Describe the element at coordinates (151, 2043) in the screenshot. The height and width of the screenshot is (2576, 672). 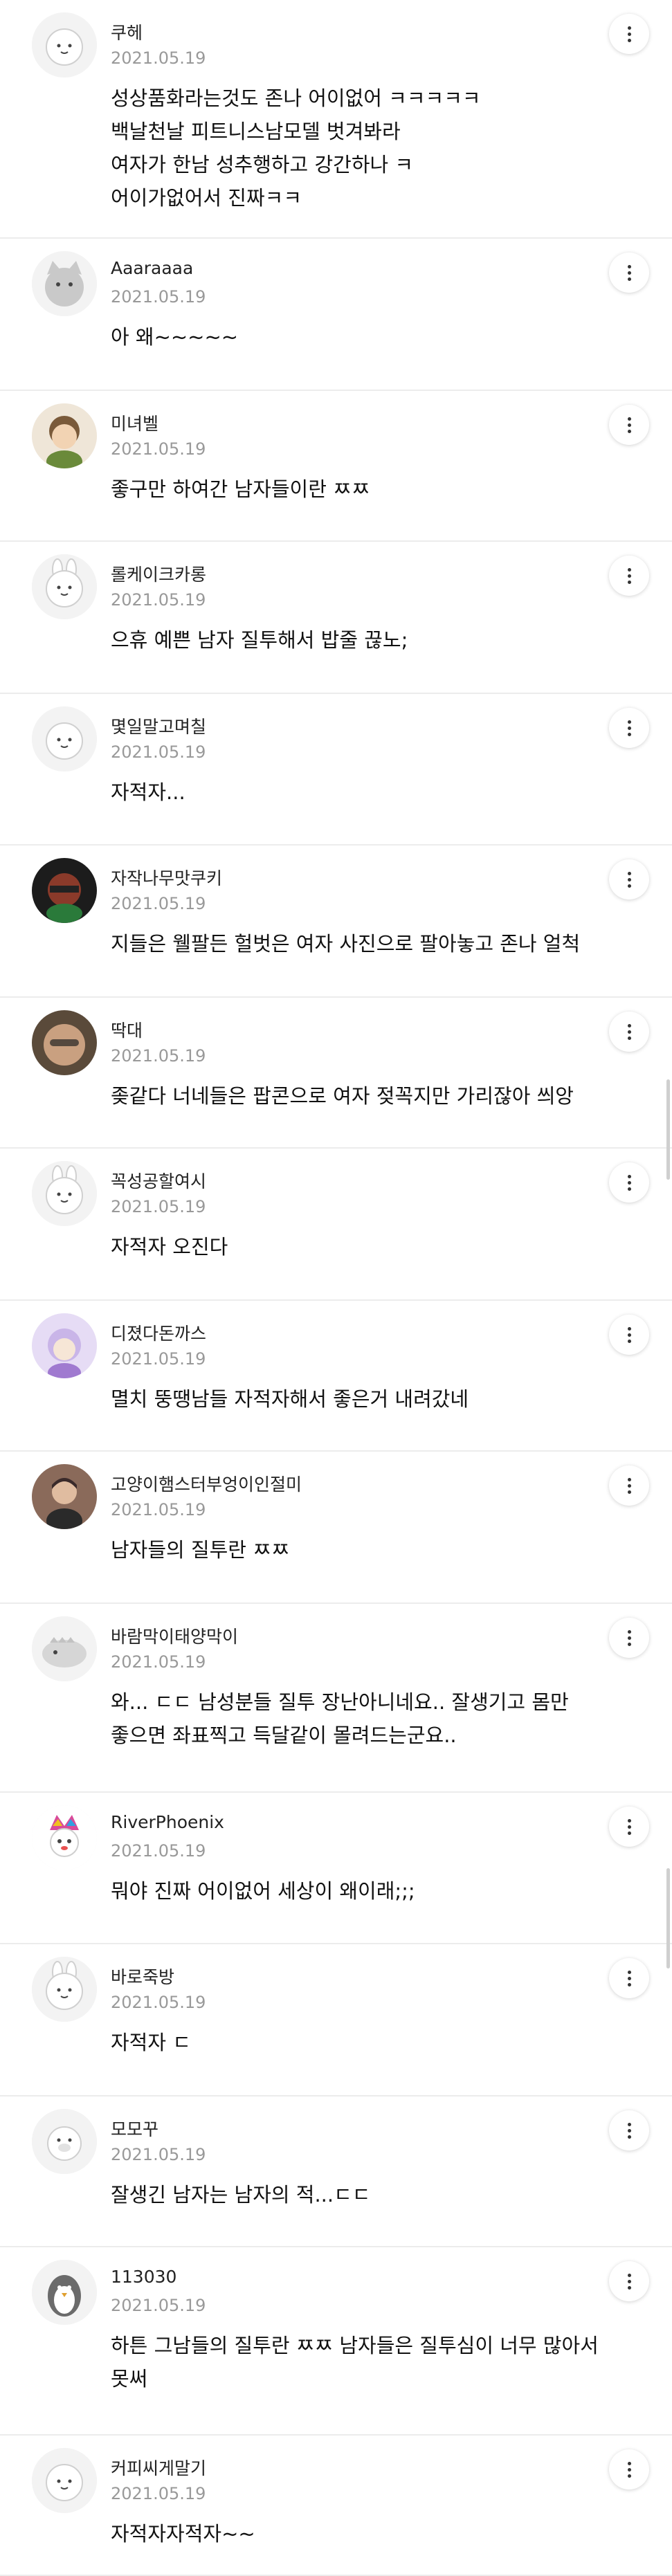
I see `comment-text: 자적자 ㄷ` at that location.